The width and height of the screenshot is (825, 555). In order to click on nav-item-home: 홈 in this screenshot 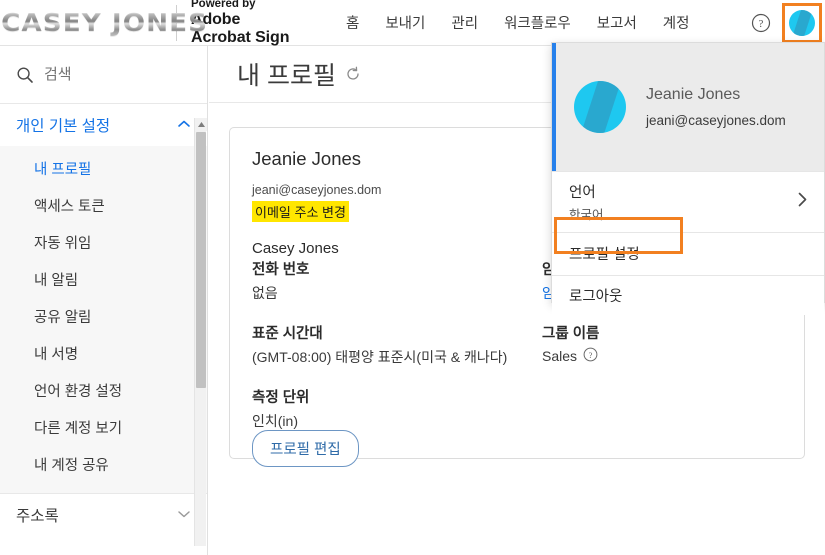, I will do `click(352, 22)`.